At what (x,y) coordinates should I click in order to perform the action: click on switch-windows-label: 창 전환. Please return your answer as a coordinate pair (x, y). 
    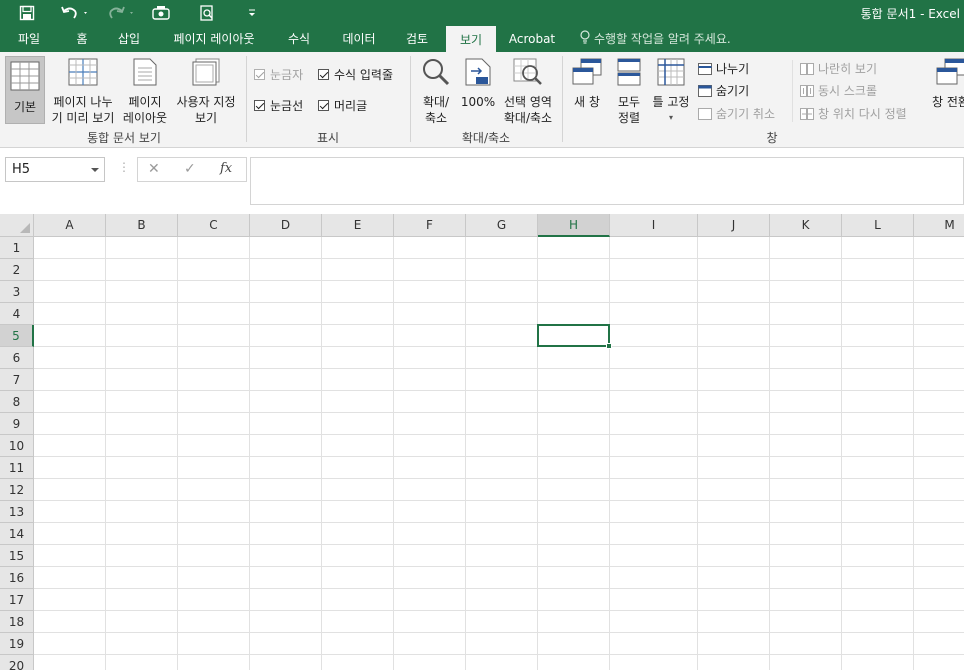
    Looking at the image, I should click on (948, 102).